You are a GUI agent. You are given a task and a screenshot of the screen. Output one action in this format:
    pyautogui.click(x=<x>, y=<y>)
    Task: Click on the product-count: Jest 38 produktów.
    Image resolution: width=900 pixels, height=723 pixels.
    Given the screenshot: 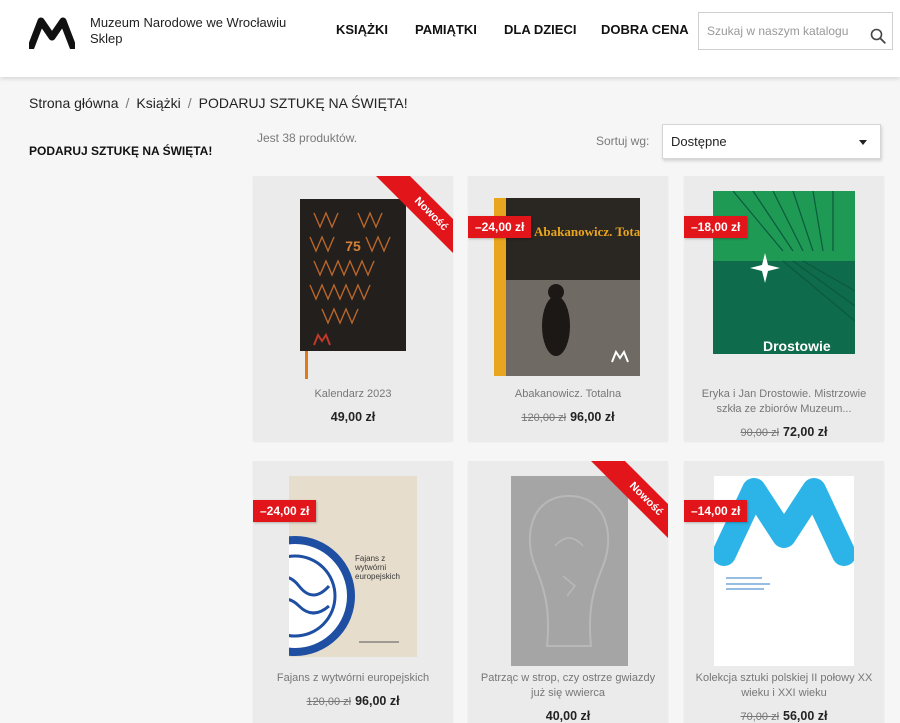 What is the action you would take?
    pyautogui.click(x=307, y=138)
    